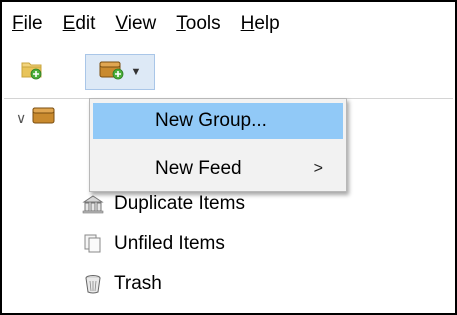  What do you see at coordinates (169, 243) in the screenshot?
I see `tree-label: Unfiled Items` at bounding box center [169, 243].